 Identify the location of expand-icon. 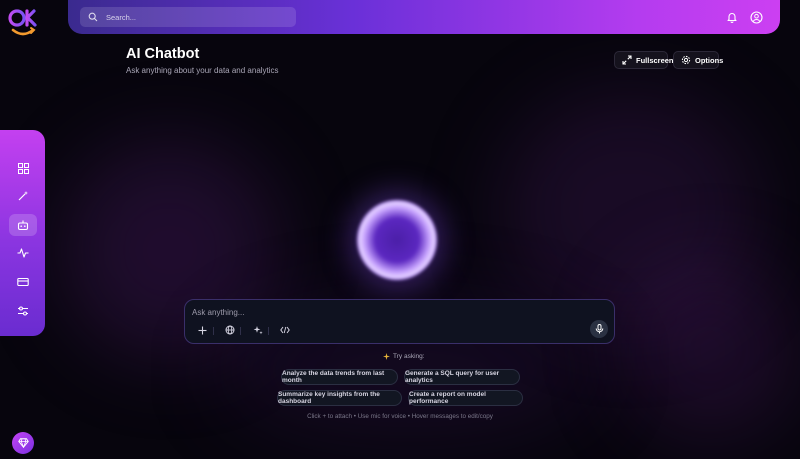
(627, 60).